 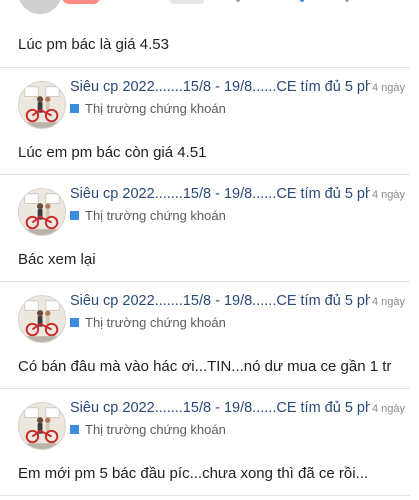 What do you see at coordinates (57, 259) in the screenshot?
I see `post-body: Bác xem lại` at bounding box center [57, 259].